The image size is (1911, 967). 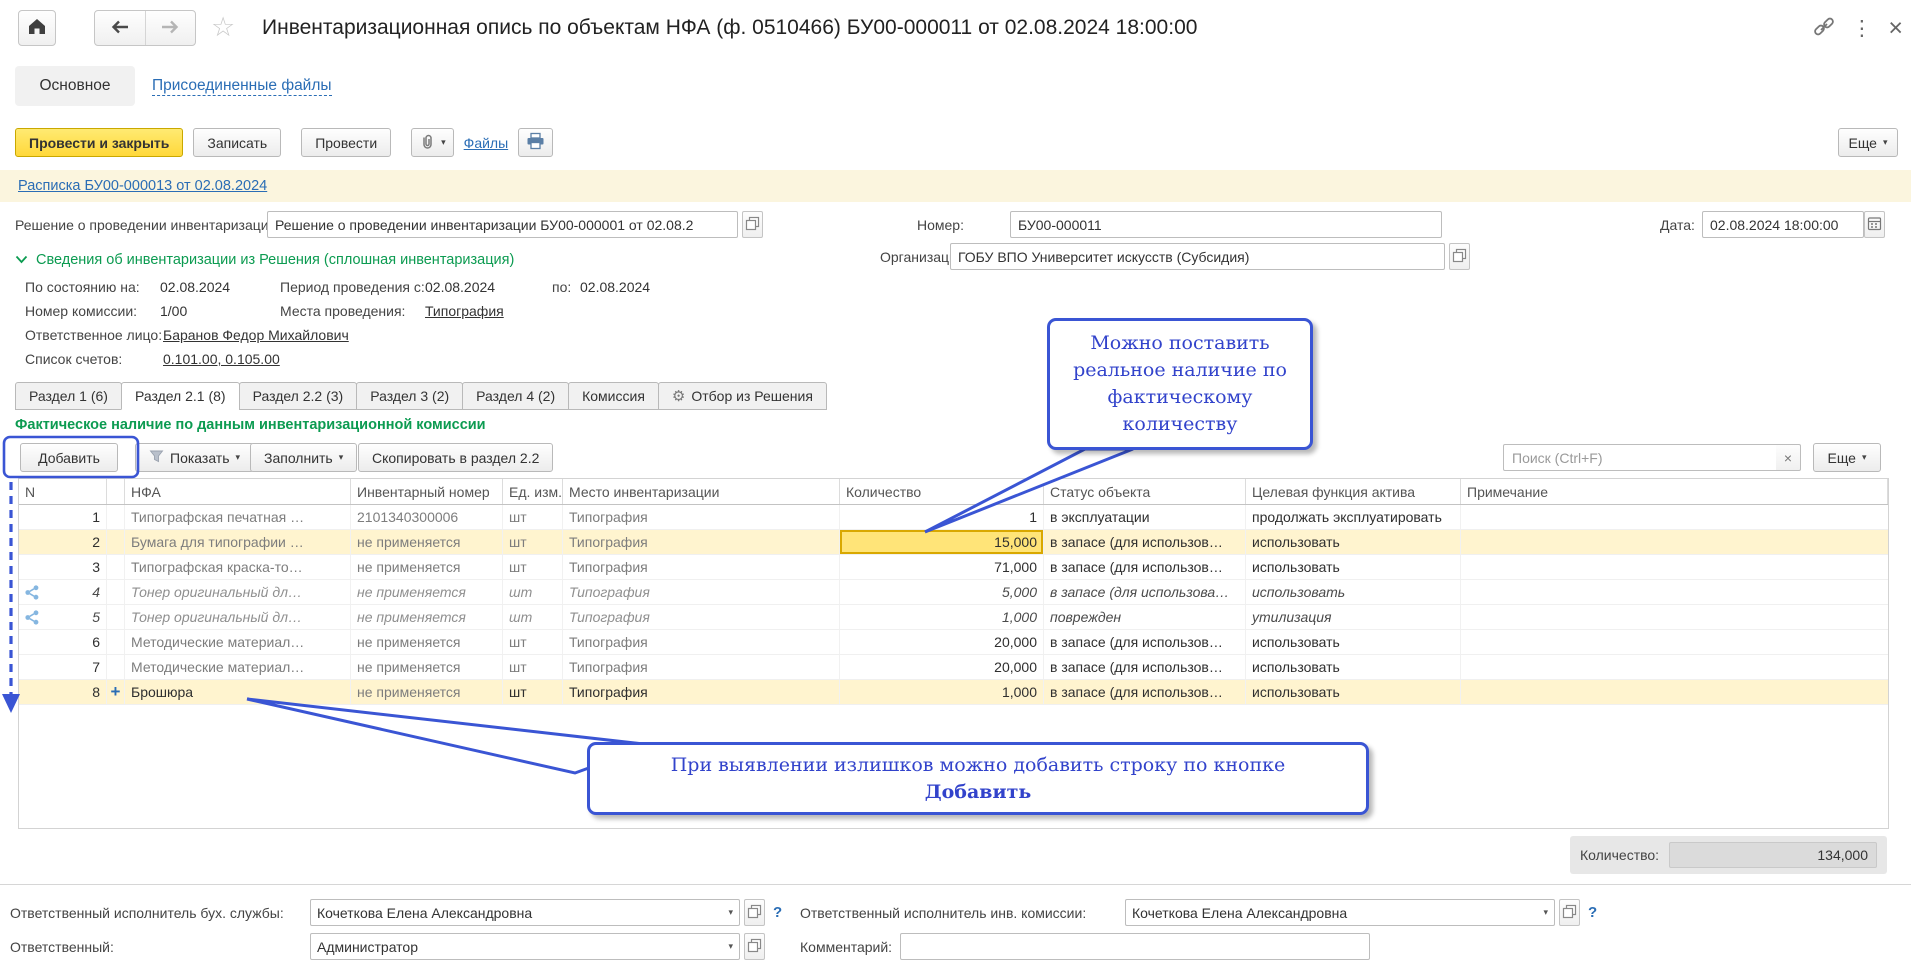 What do you see at coordinates (1788, 457) in the screenshot?
I see `search-clear-button: ×` at bounding box center [1788, 457].